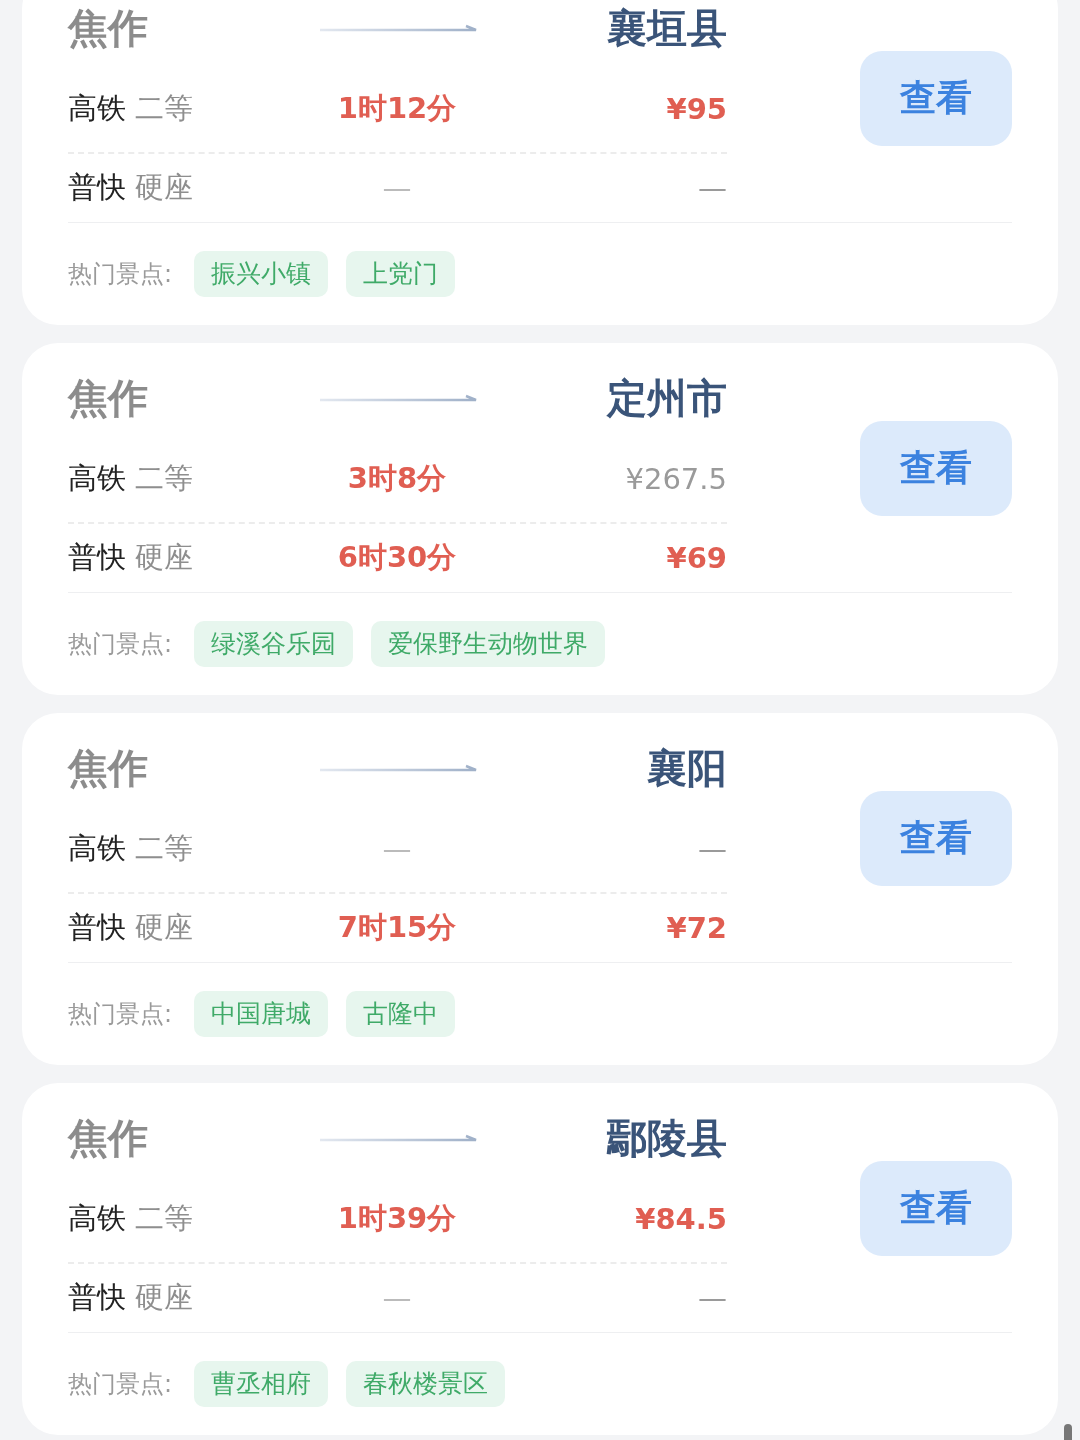 The height and width of the screenshot is (1440, 1080). Describe the element at coordinates (397, 557) in the screenshot. I see `travel-time: 6时30分` at that location.